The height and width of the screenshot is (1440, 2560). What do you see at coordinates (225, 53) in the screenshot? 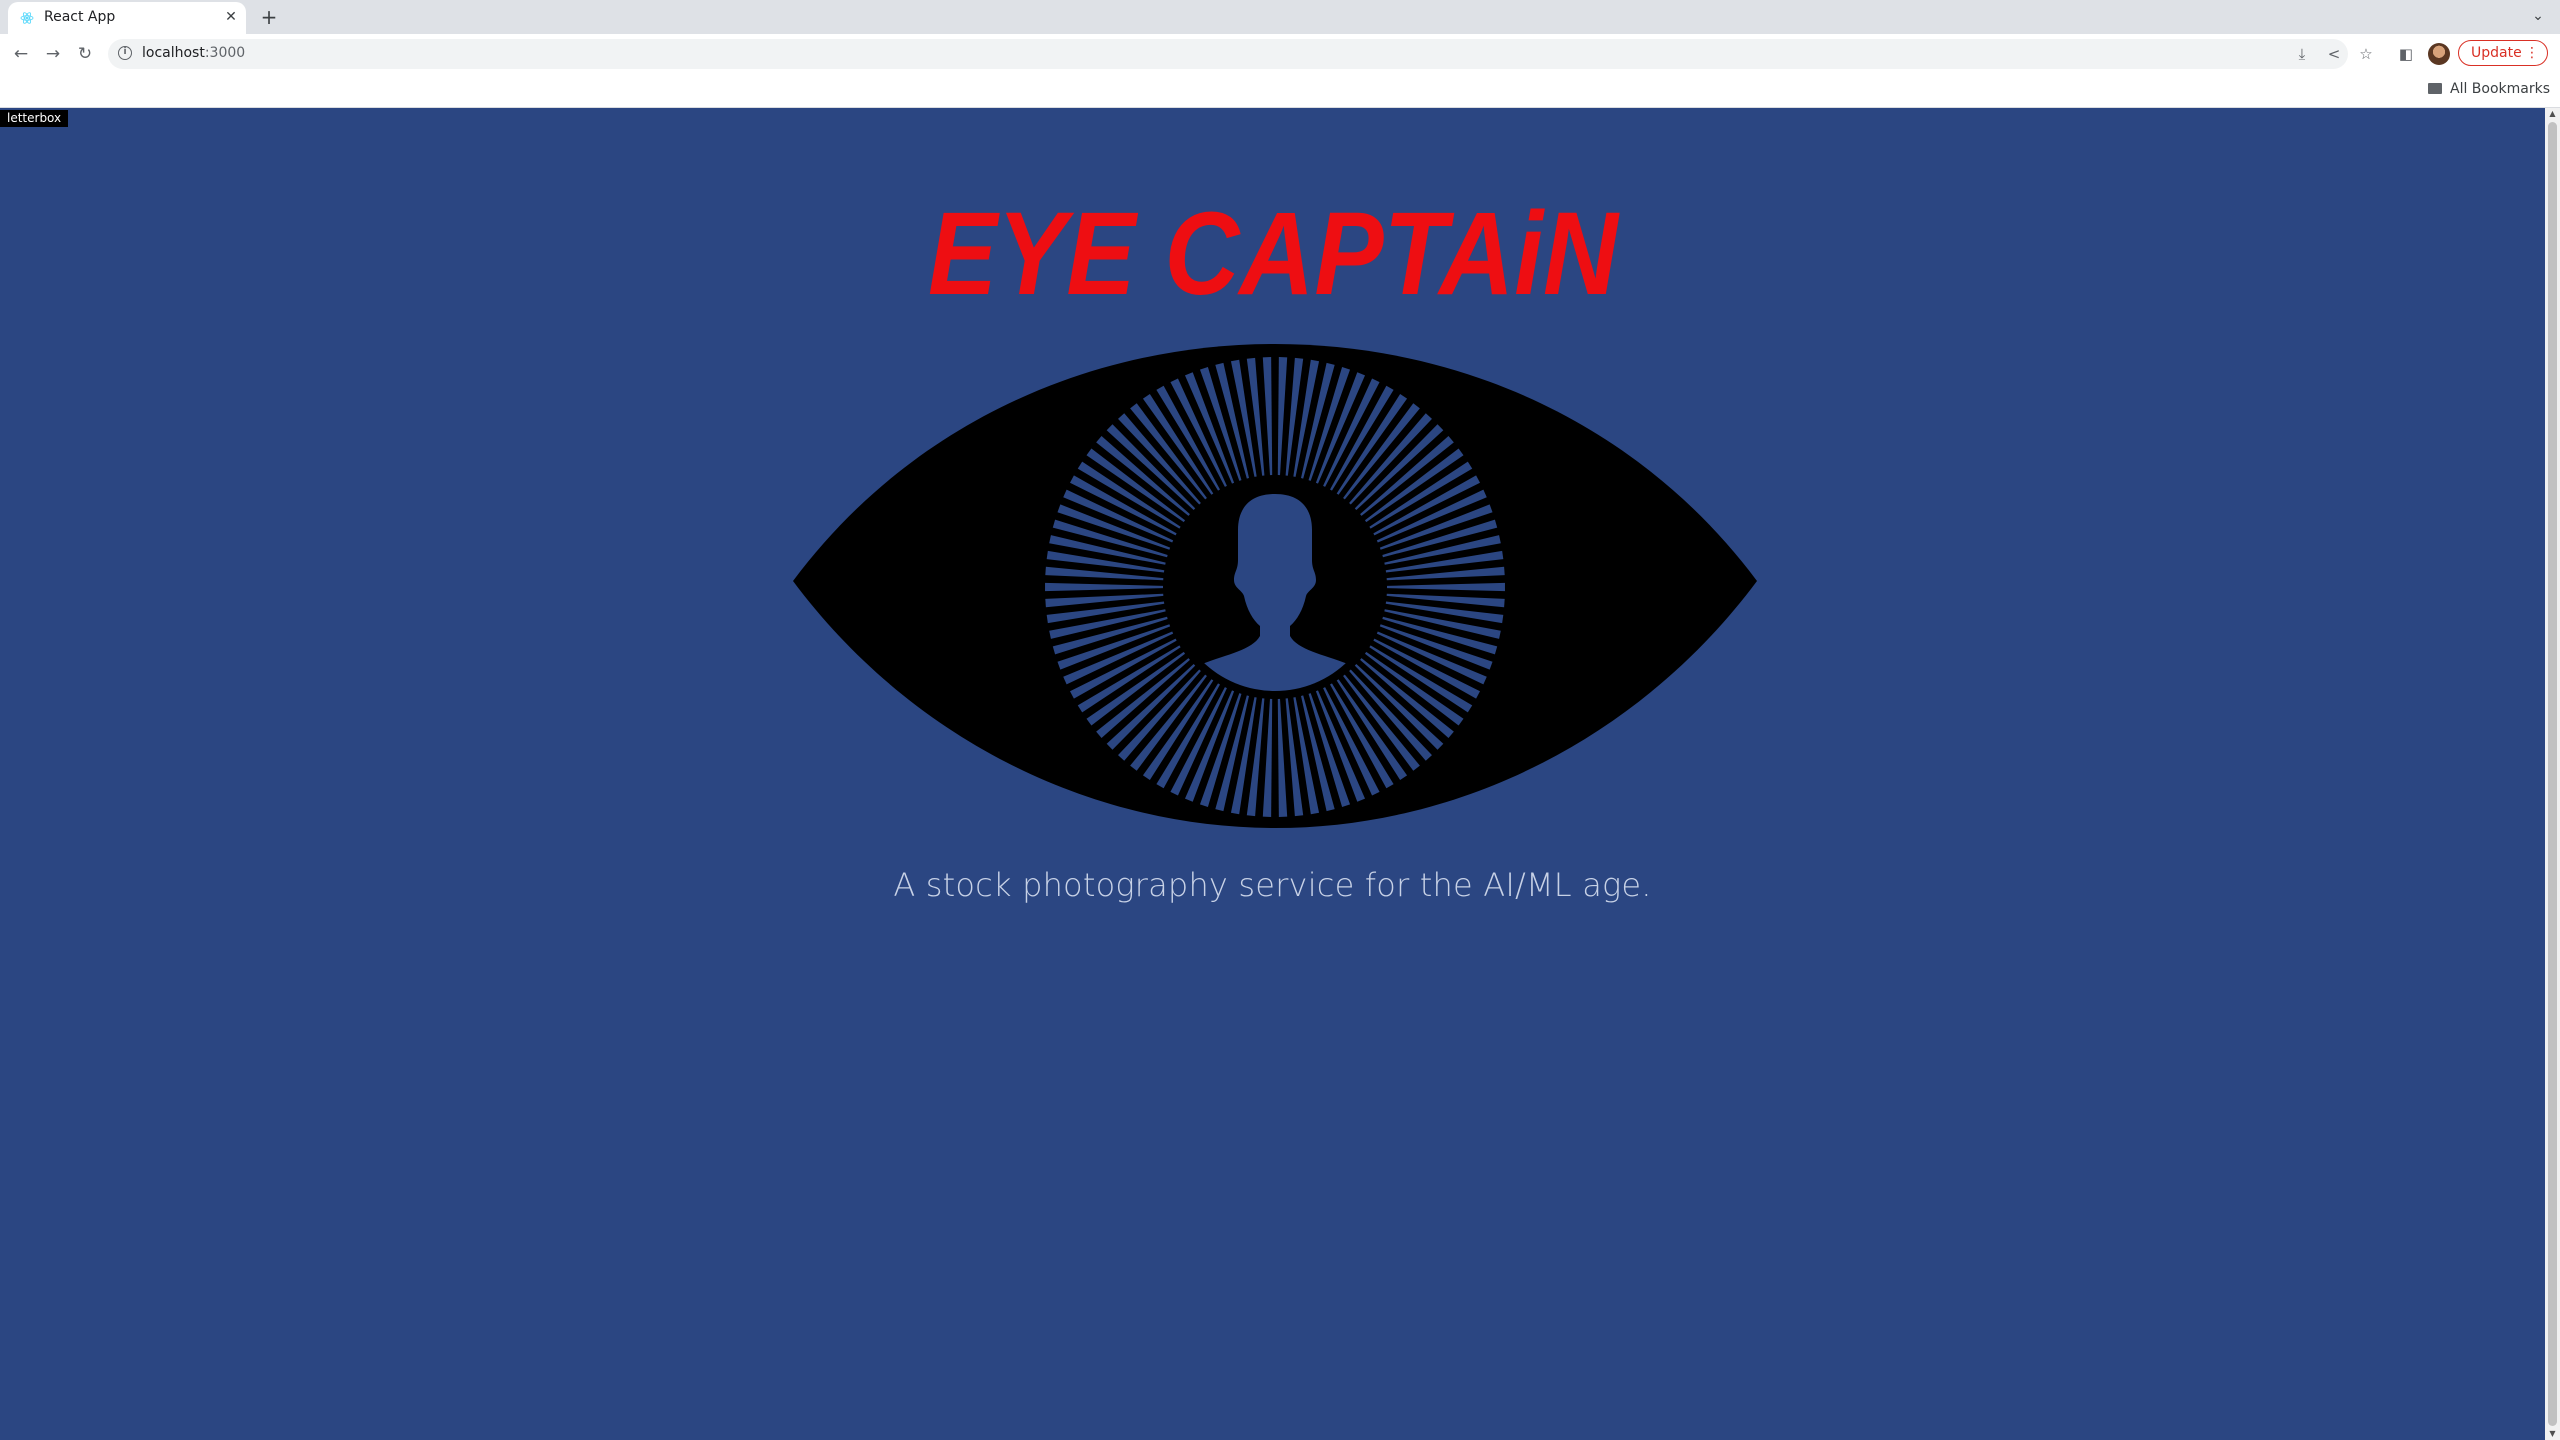
I see `url-port: :3000` at bounding box center [225, 53].